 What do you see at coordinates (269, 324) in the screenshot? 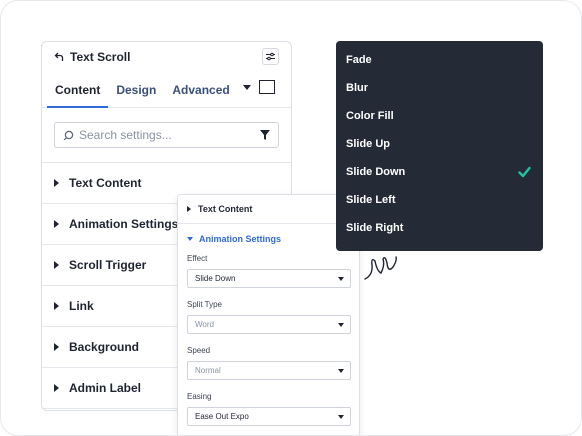
I see `split-type-select: Word` at bounding box center [269, 324].